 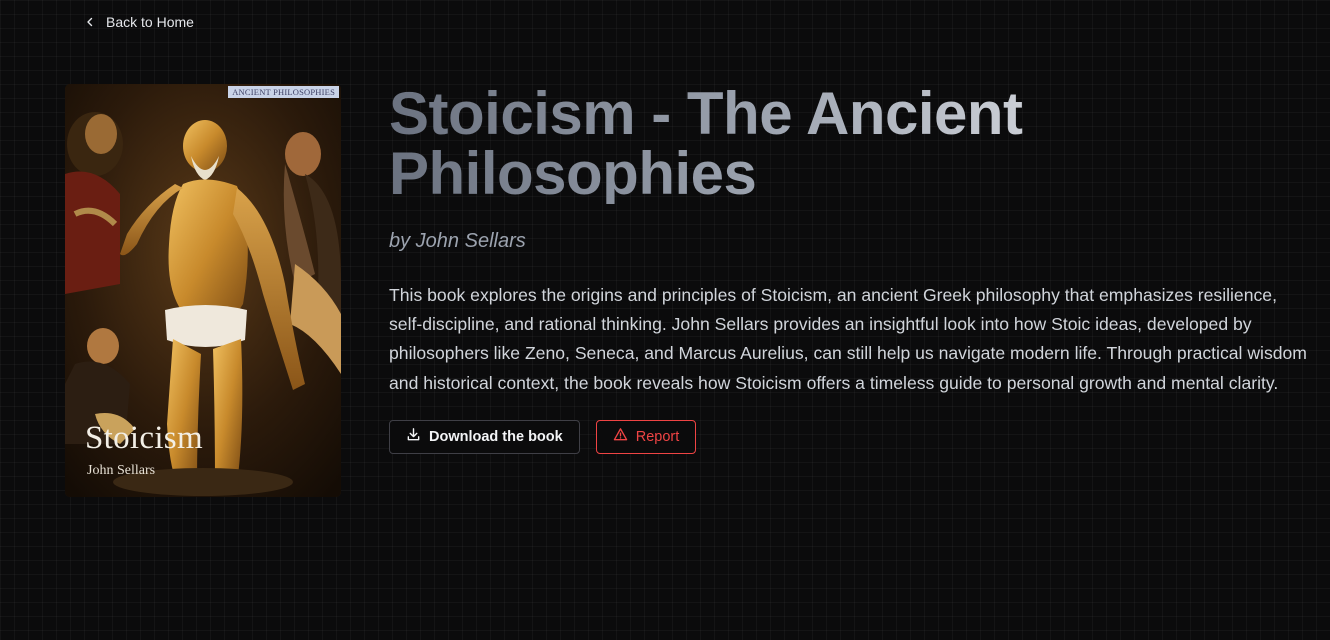 What do you see at coordinates (144, 438) in the screenshot?
I see `cover-title: Stoicism` at bounding box center [144, 438].